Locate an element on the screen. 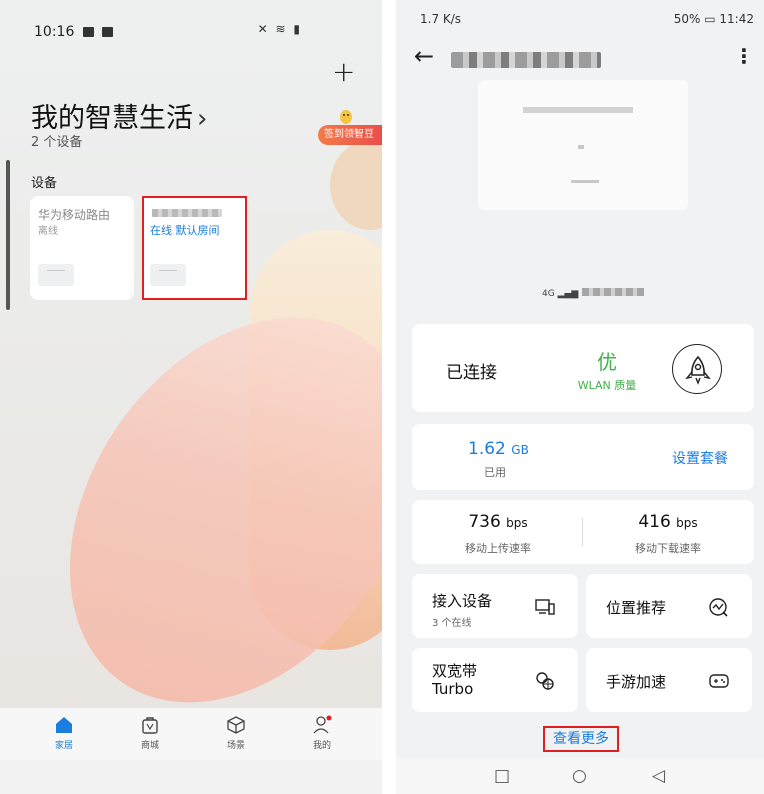 The height and width of the screenshot is (794, 764). back-button: ◁ is located at coordinates (658, 776).